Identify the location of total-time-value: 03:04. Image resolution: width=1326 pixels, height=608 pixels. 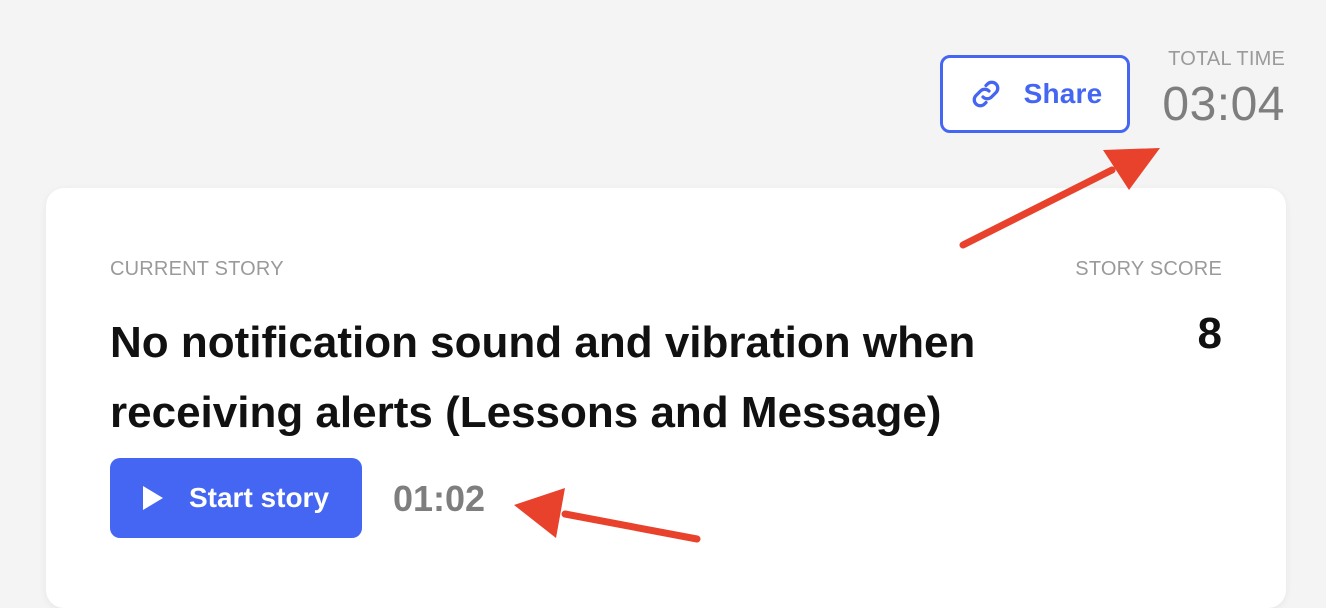
(1223, 104).